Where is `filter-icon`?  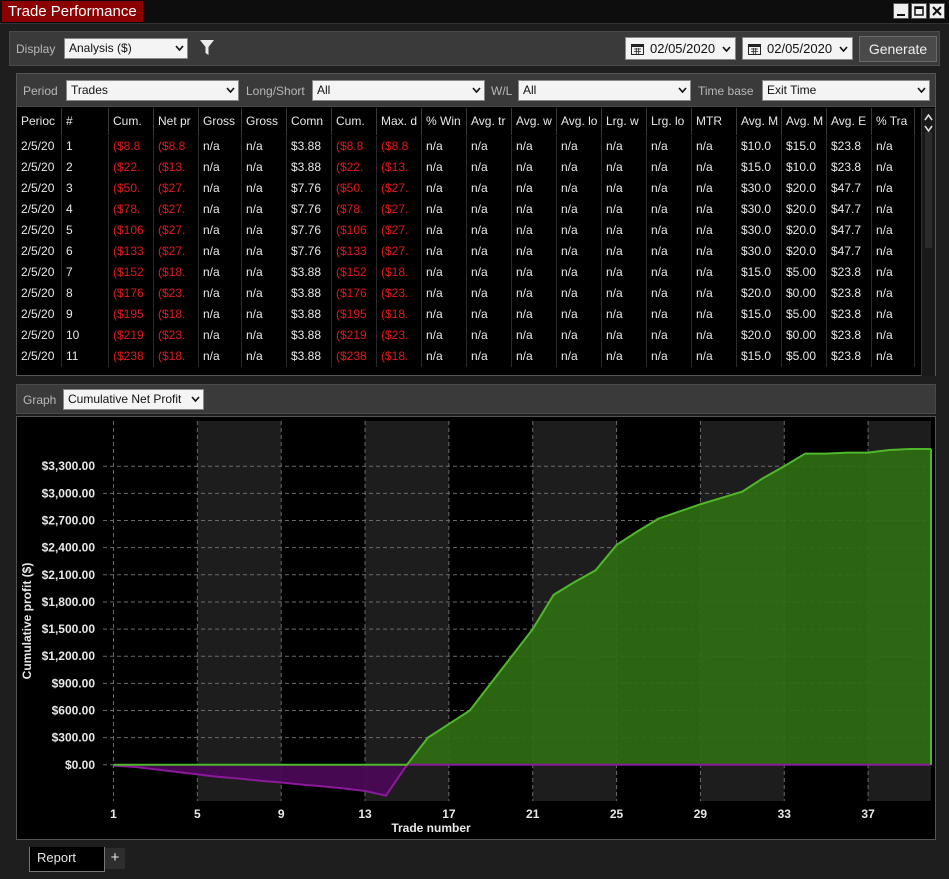
filter-icon is located at coordinates (207, 48).